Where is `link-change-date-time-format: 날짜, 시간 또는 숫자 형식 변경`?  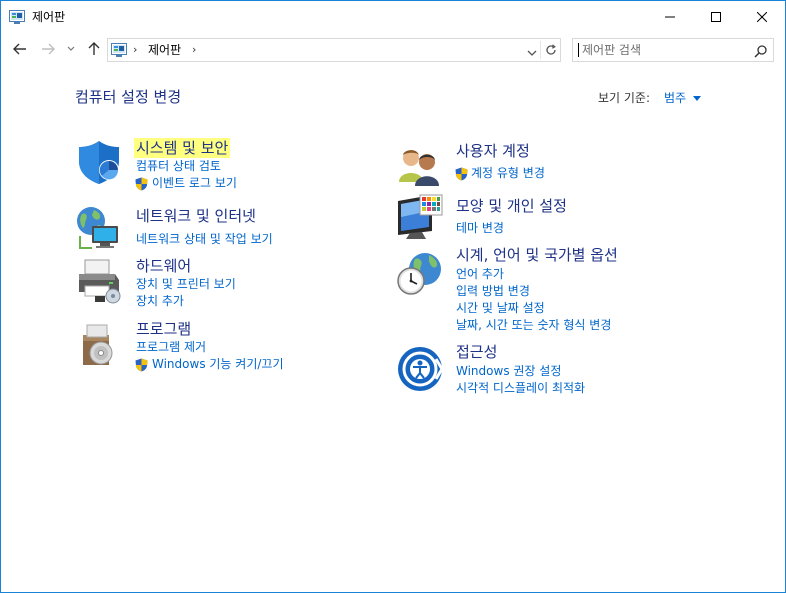
link-change-date-time-format: 날짜, 시간 또는 숫자 형식 변경 is located at coordinates (533, 325).